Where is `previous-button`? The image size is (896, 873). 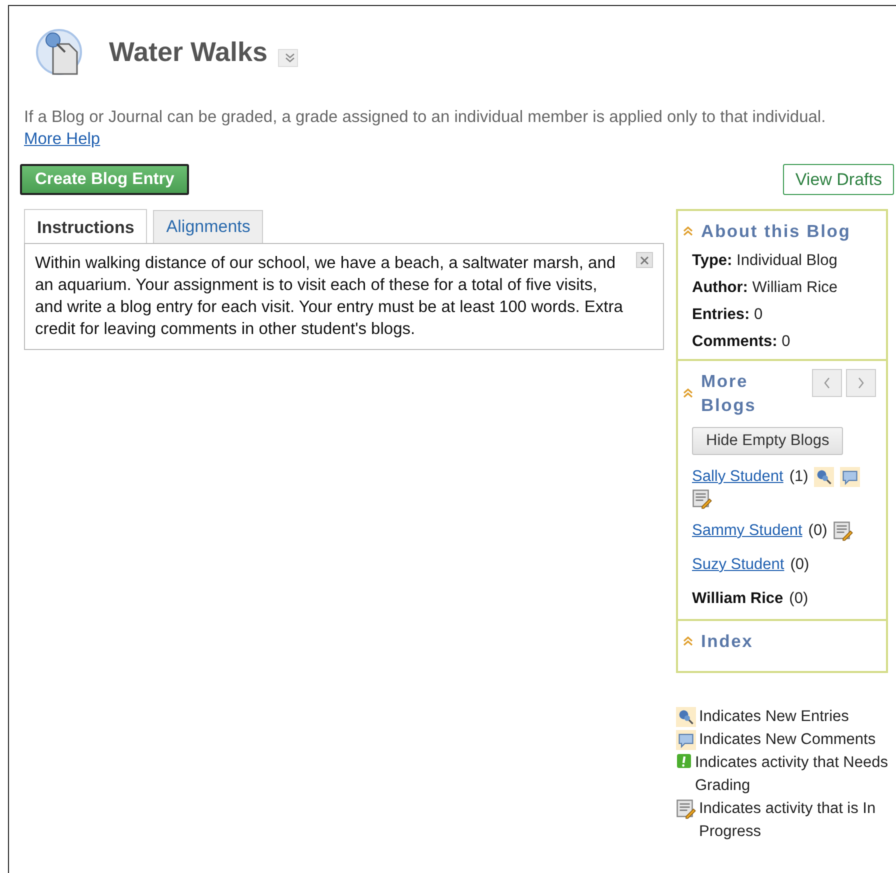
previous-button is located at coordinates (827, 383).